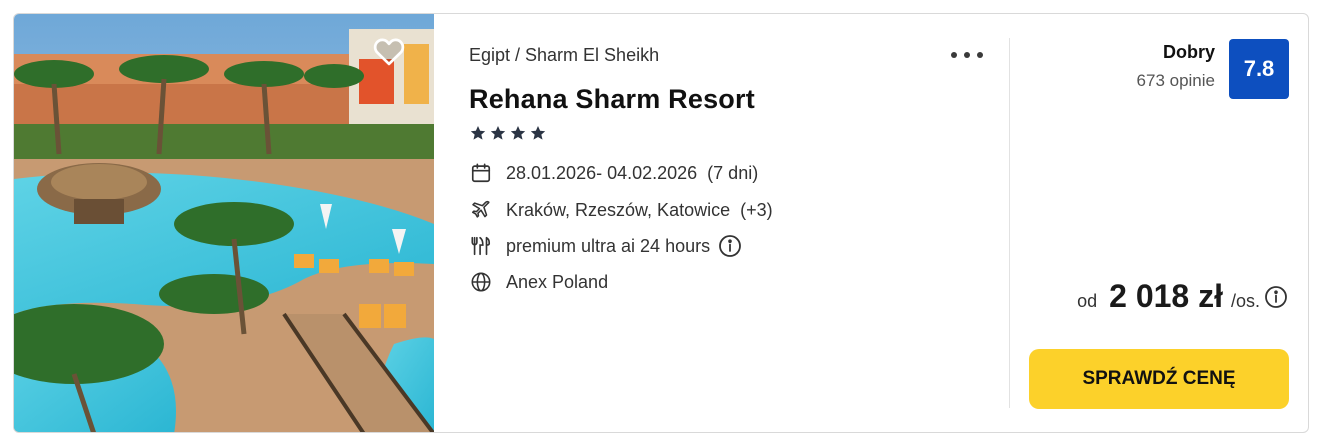 This screenshot has height=444, width=1317. What do you see at coordinates (481, 173) in the screenshot?
I see `calendar-icon` at bounding box center [481, 173].